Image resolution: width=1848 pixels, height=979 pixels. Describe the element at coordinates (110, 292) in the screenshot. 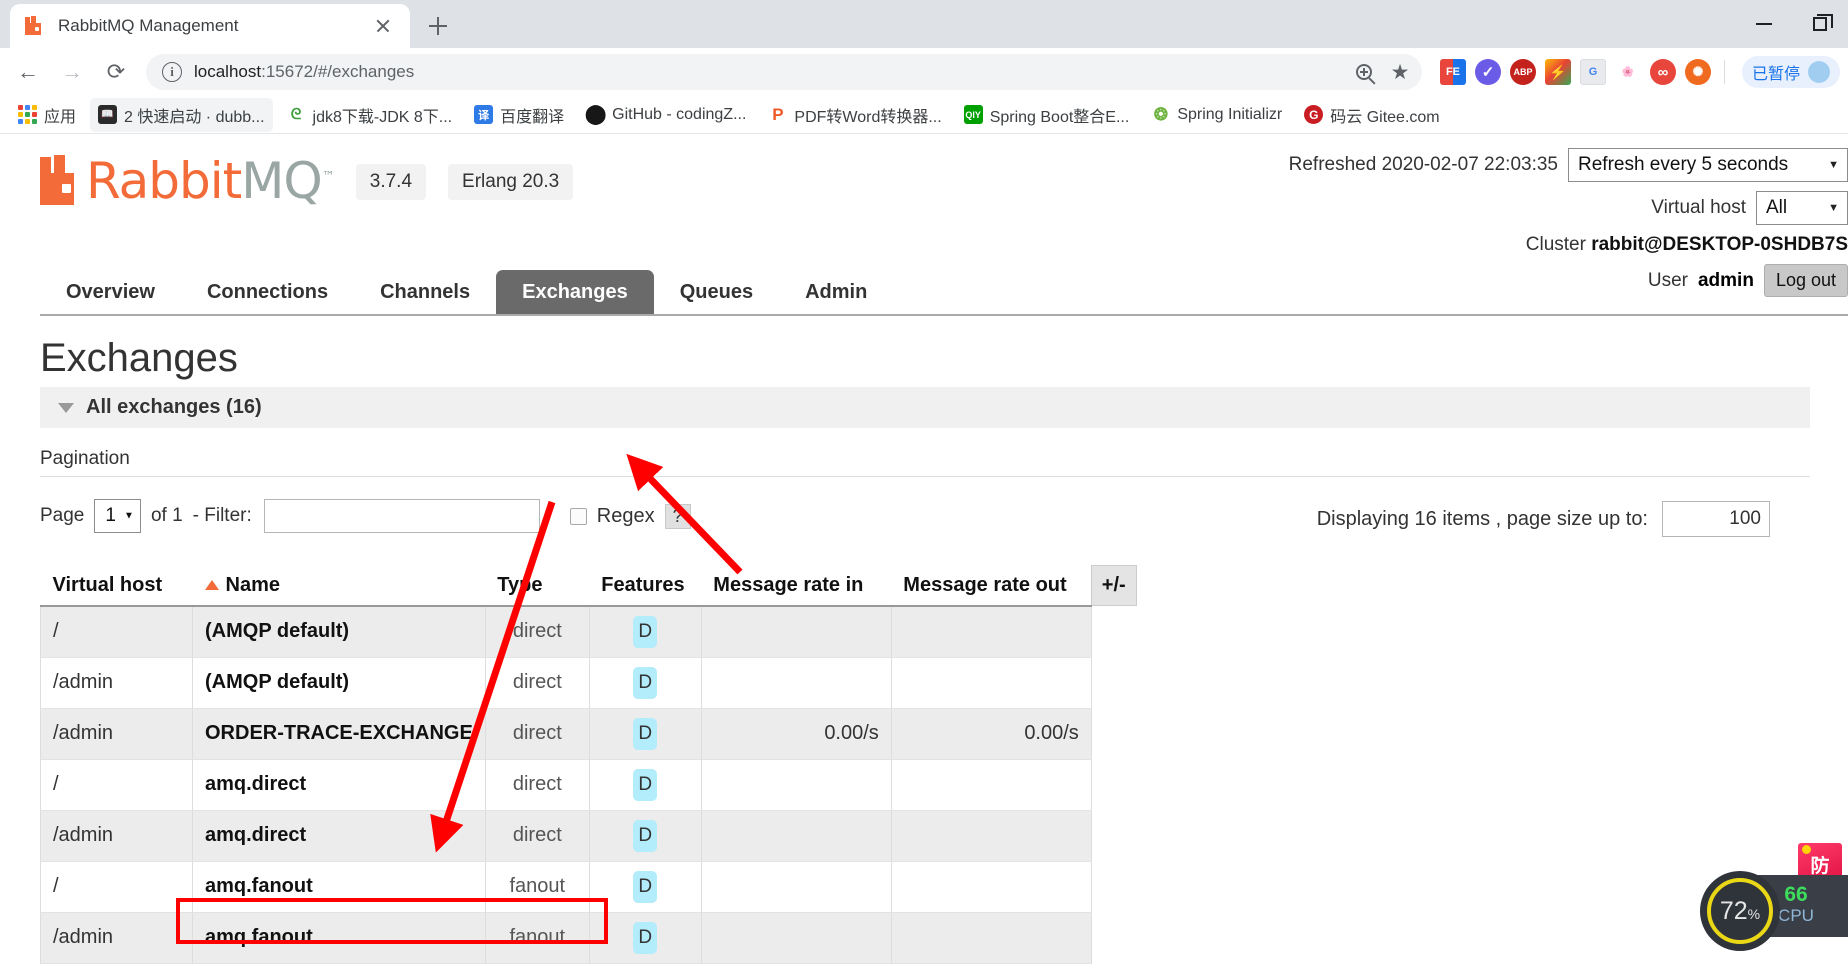

I see `tab-overview: Overview` at that location.